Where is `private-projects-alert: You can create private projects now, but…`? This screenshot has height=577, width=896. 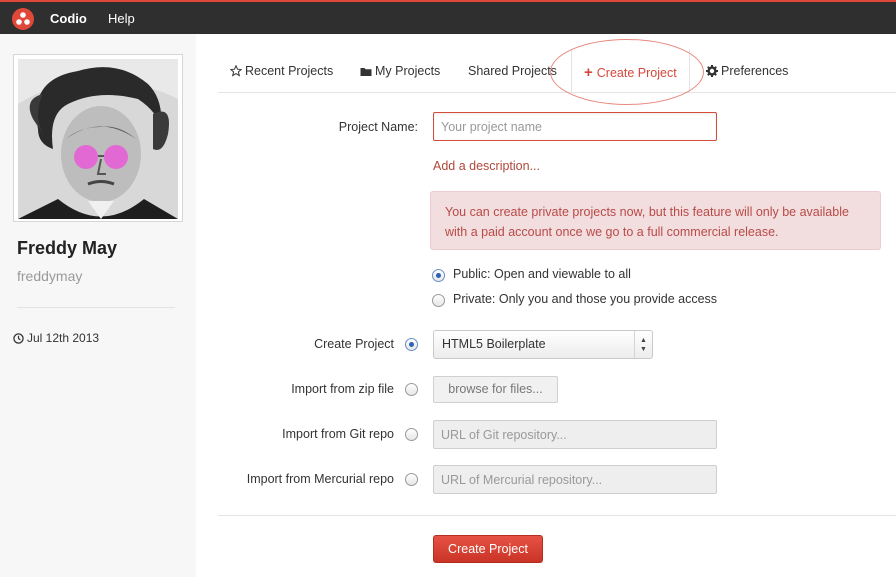
private-projects-alert: You can create private projects now, but… is located at coordinates (655, 220).